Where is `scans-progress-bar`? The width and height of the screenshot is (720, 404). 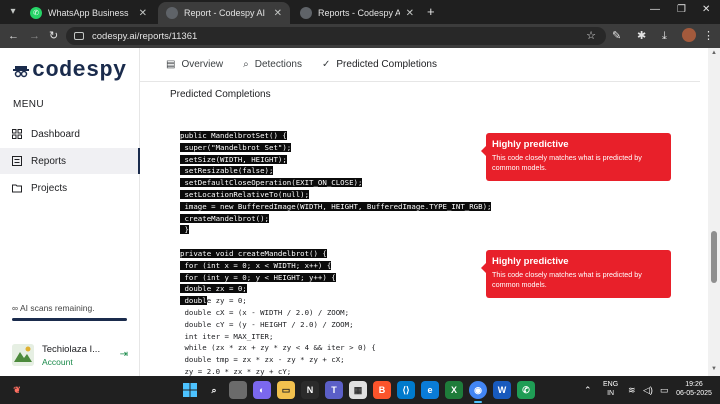
scans-progress-bar is located at coordinates (69, 319).